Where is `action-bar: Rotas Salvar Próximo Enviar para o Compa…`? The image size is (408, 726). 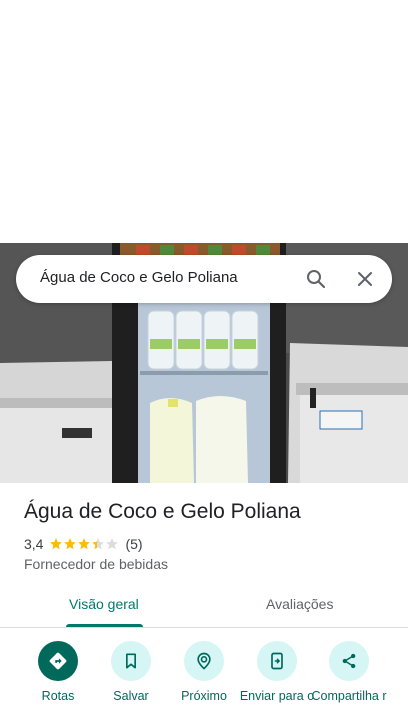 action-bar: Rotas Salvar Próximo Enviar para o Compa… is located at coordinates (204, 677).